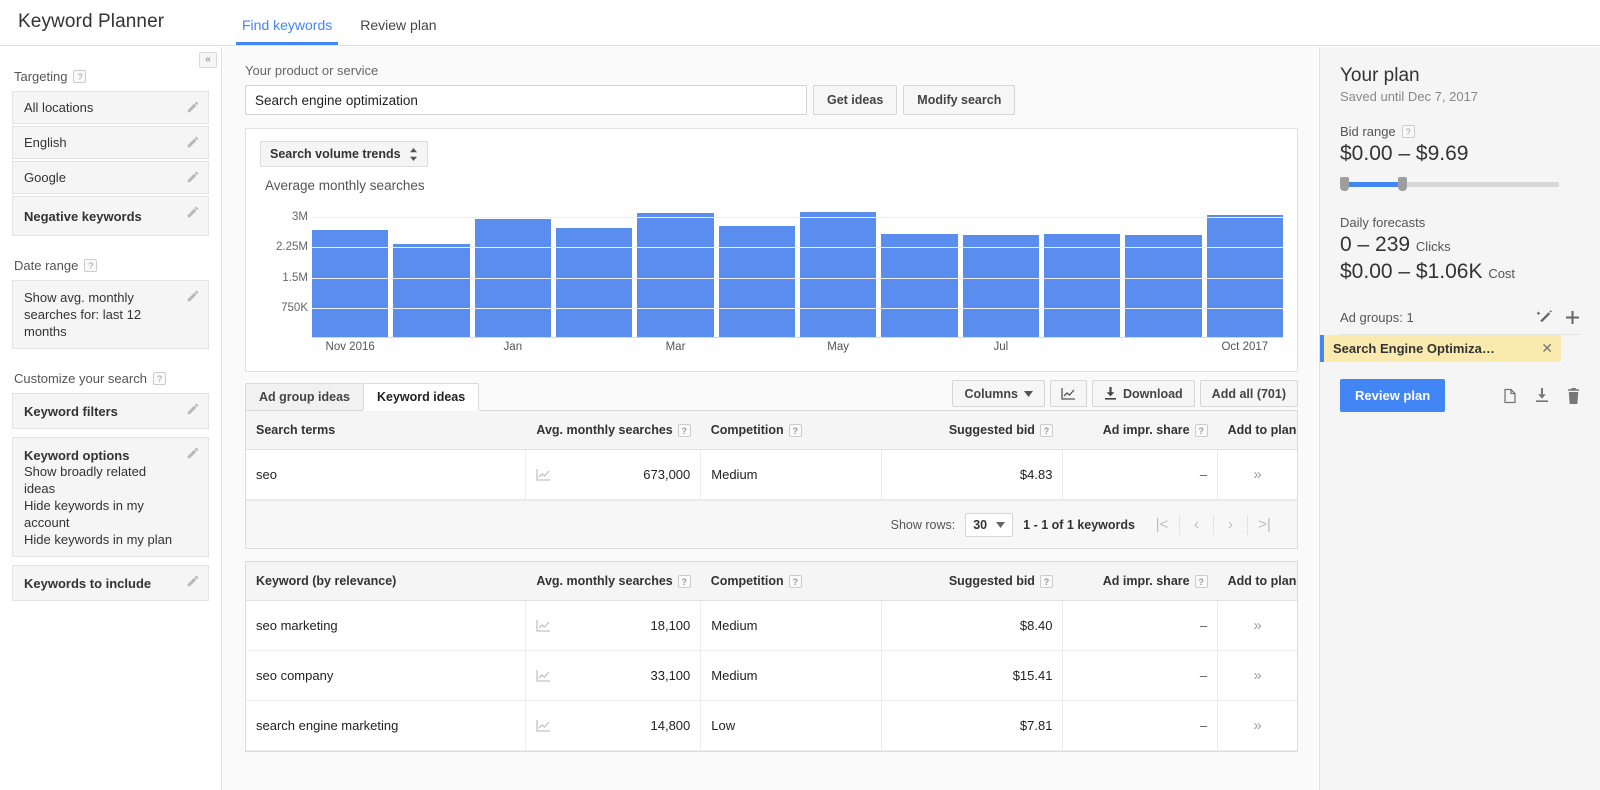  What do you see at coordinates (1196, 524) in the screenshot?
I see `prev-page-button: ‹` at bounding box center [1196, 524].